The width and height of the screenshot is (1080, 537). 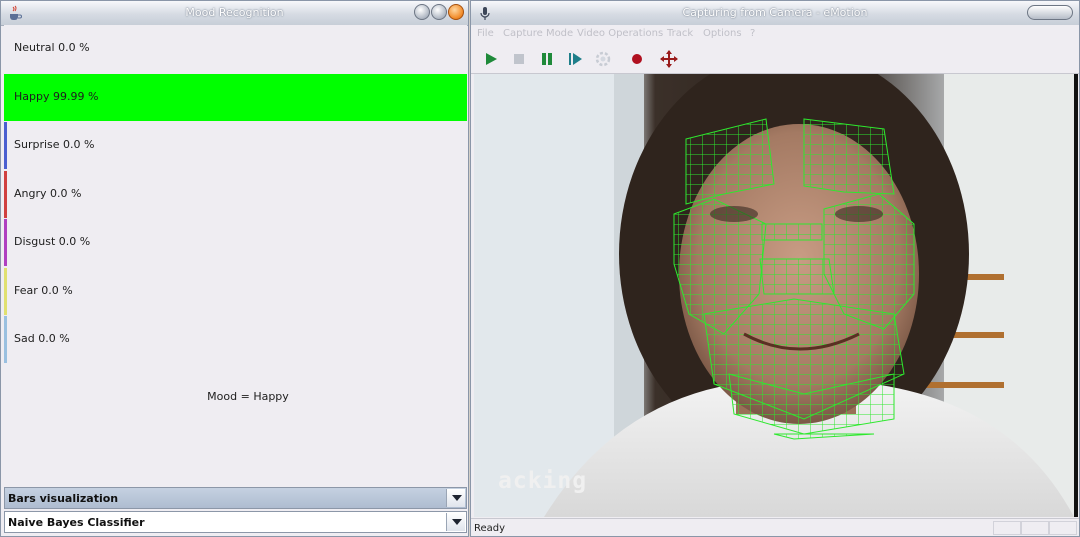 I want to click on menu-file: File, so click(x=485, y=33).